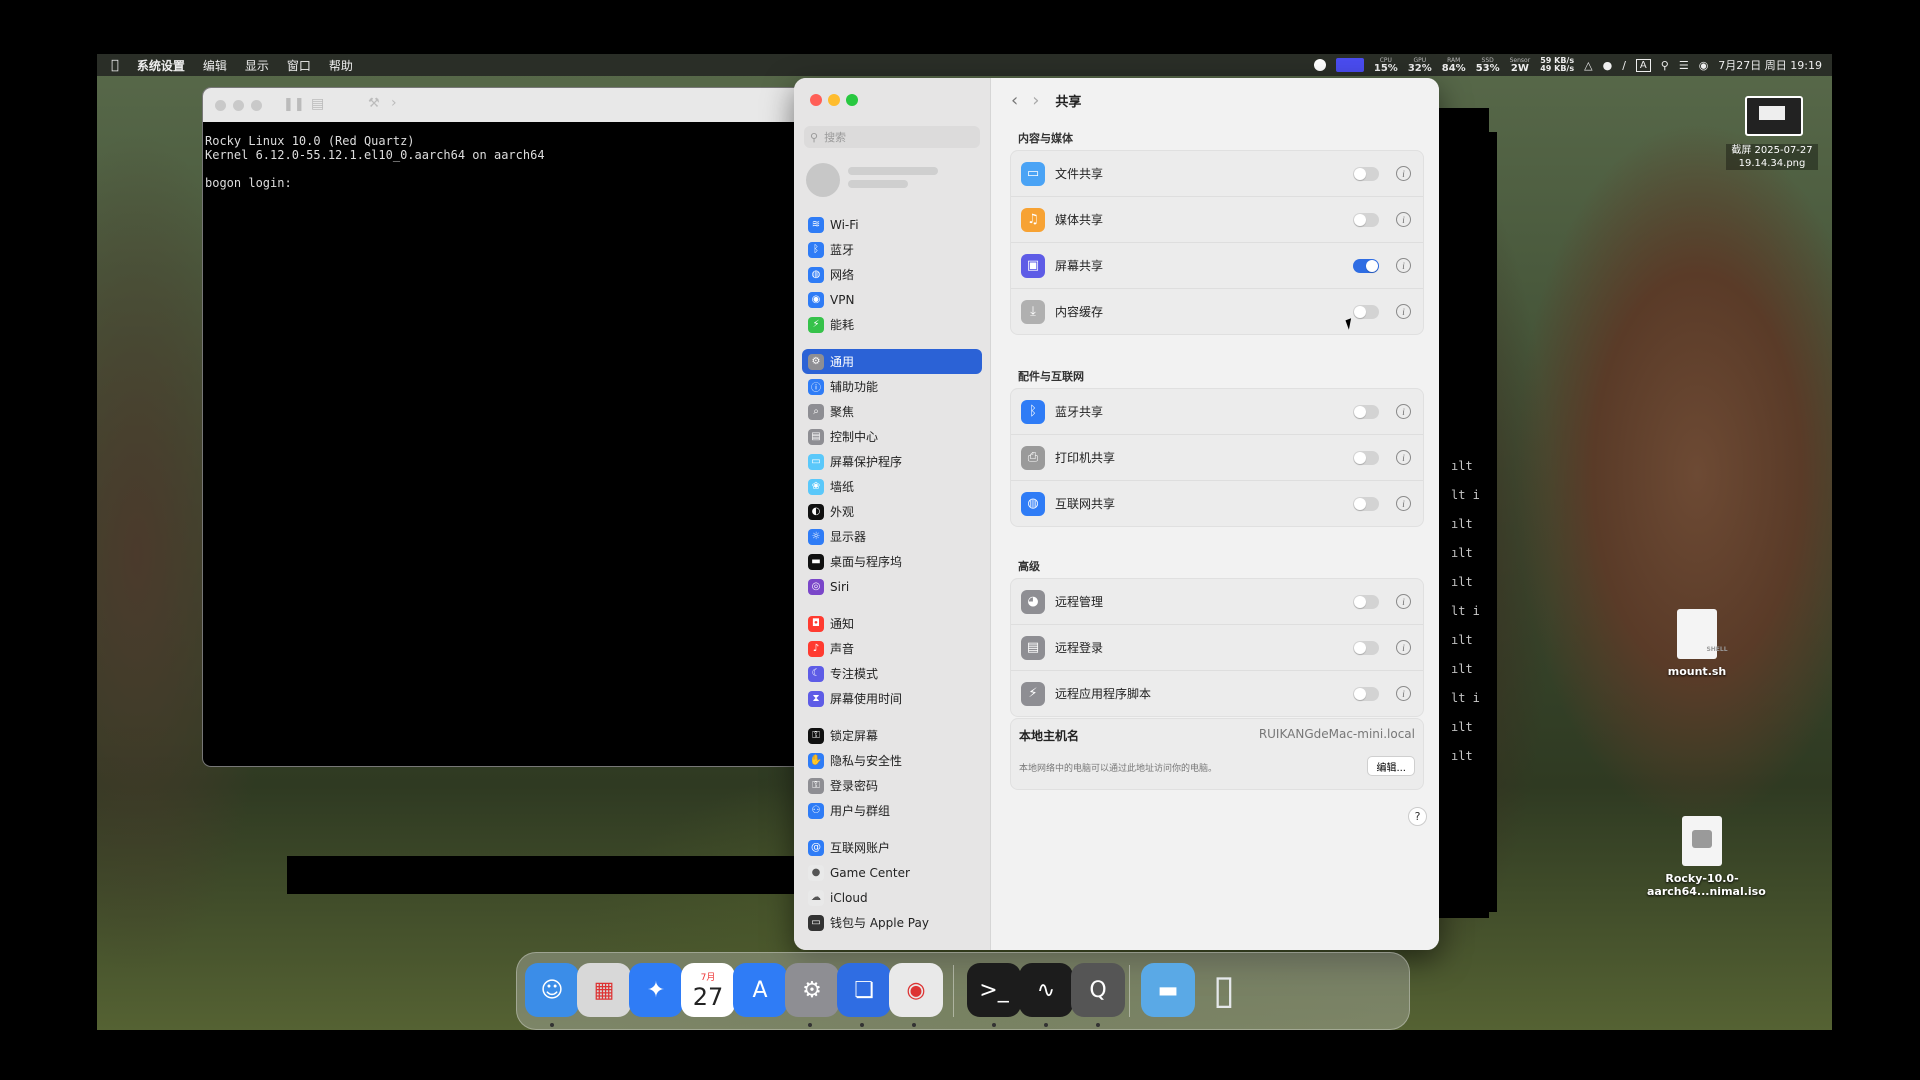 The width and height of the screenshot is (1920, 1080). Describe the element at coordinates (1704, 65) in the screenshot. I see `siri-icon: ◉` at that location.